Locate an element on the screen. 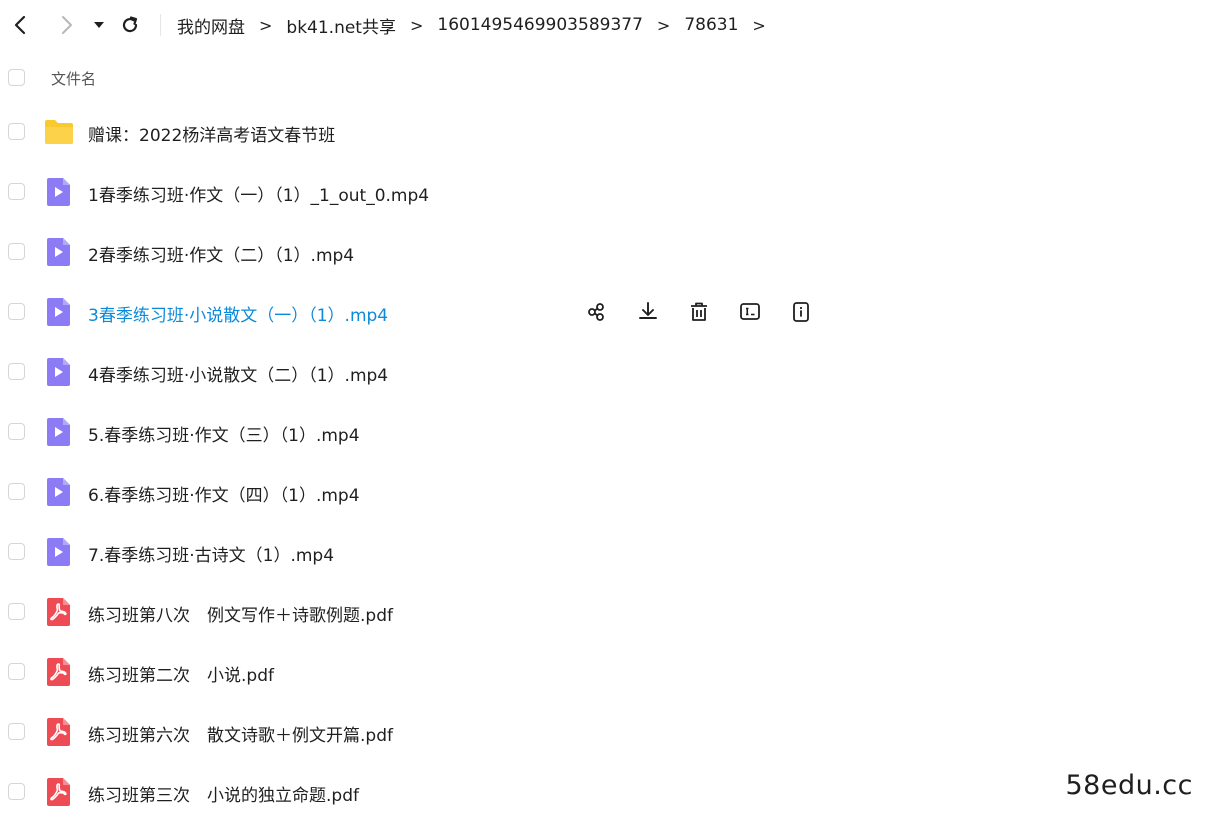 The width and height of the screenshot is (1209, 813). file-row: 7.春季练习班·古诗文（1）.mp4 is located at coordinates (604, 552).